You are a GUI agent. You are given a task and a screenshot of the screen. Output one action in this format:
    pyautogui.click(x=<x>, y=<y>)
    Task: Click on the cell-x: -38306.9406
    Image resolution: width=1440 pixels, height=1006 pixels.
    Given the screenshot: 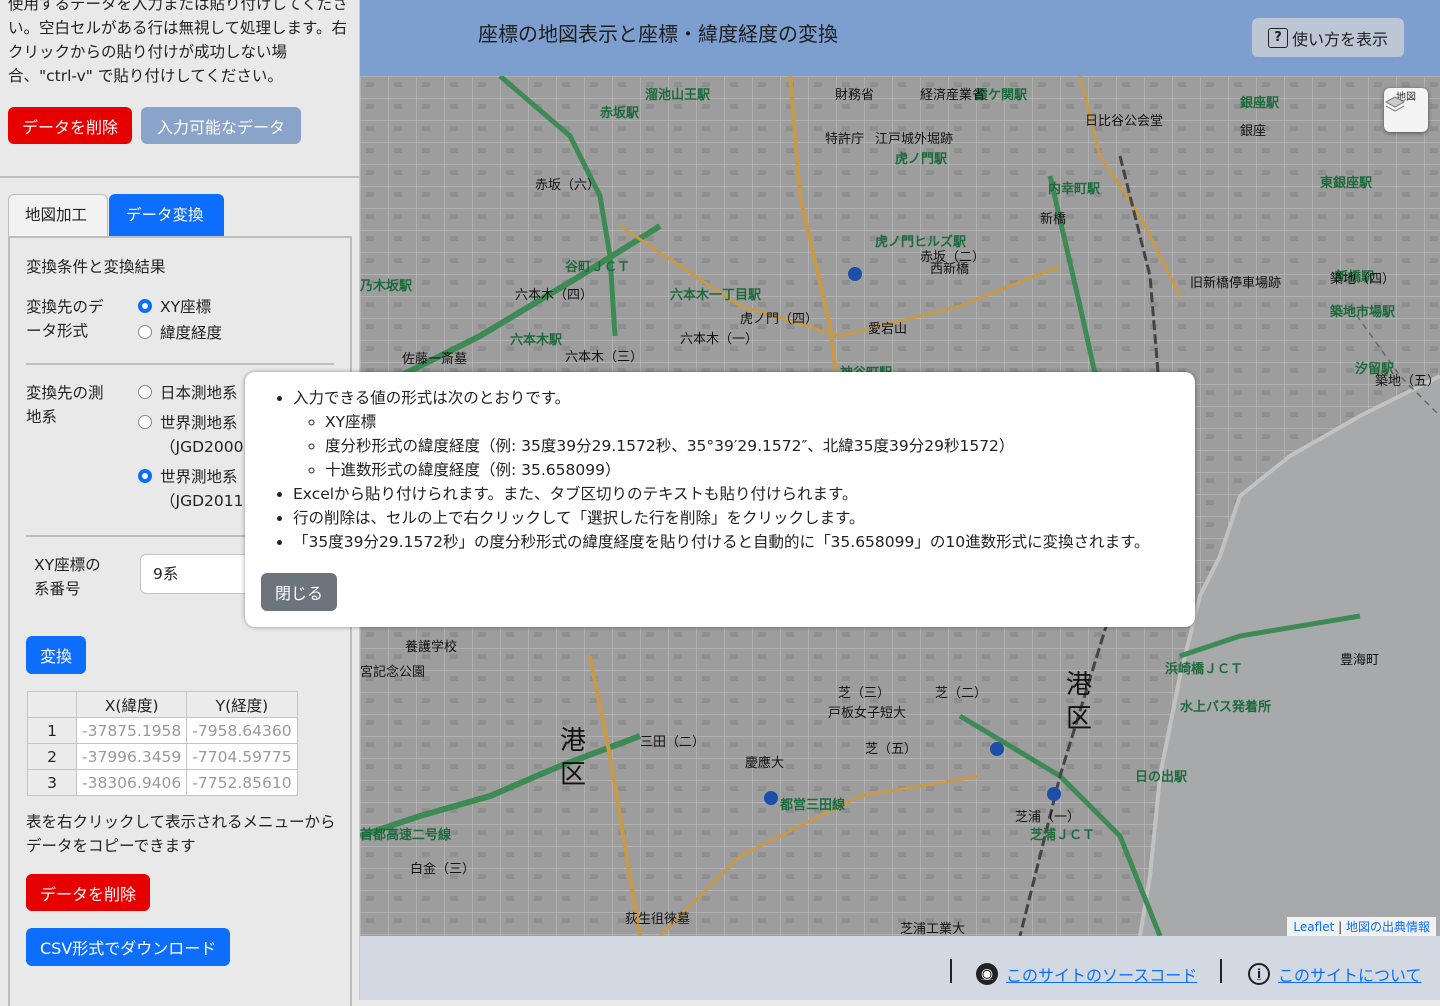 What is the action you would take?
    pyautogui.click(x=131, y=782)
    